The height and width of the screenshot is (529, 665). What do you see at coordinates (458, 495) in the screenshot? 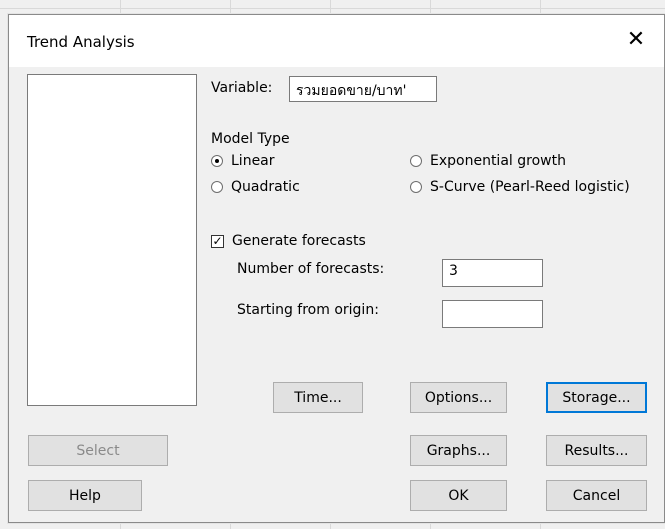
I see `ok-button: OK` at bounding box center [458, 495].